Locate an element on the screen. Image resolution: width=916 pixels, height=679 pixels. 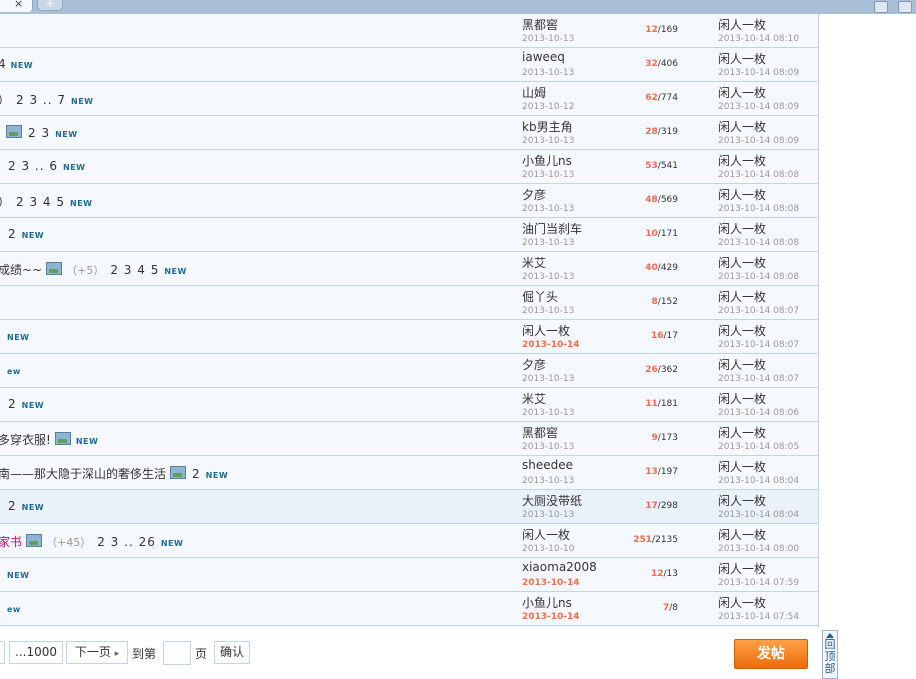
reply-count: 10 is located at coordinates (651, 234).